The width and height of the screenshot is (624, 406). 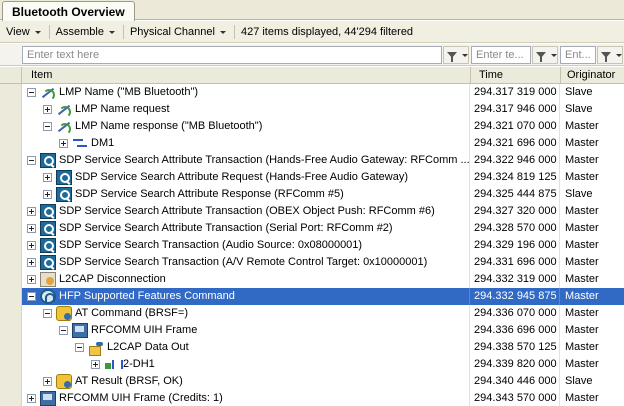 What do you see at coordinates (312, 10) in the screenshot?
I see `tab-strip: Bluetooth Overview` at bounding box center [312, 10].